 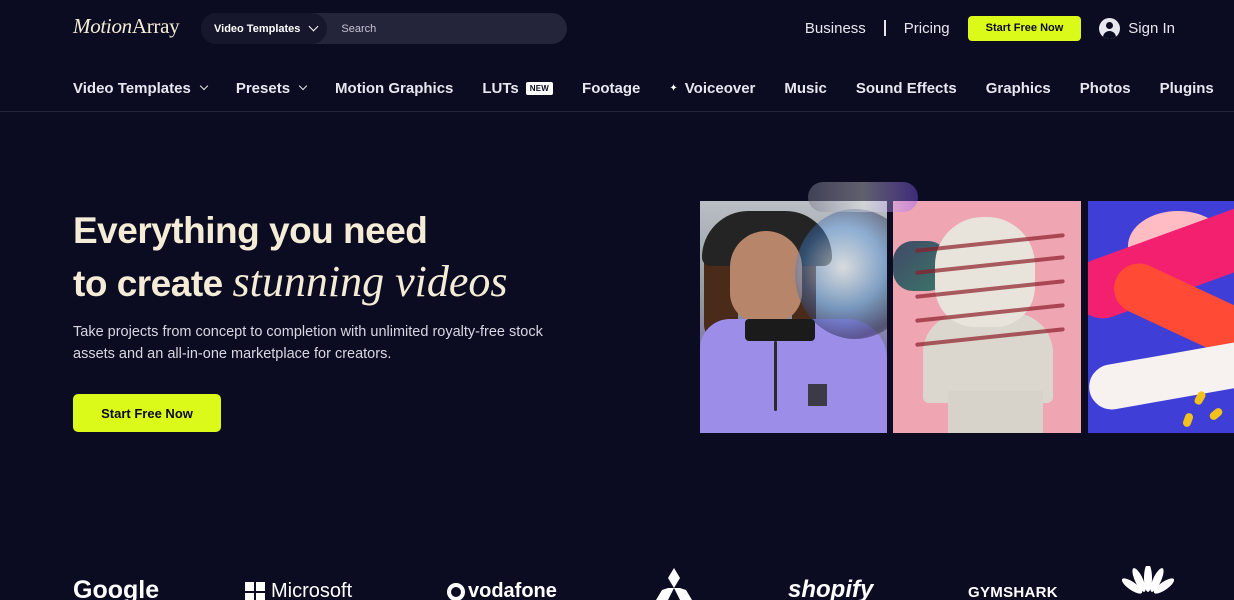 I want to click on hero-image-bust, so click(x=987, y=317).